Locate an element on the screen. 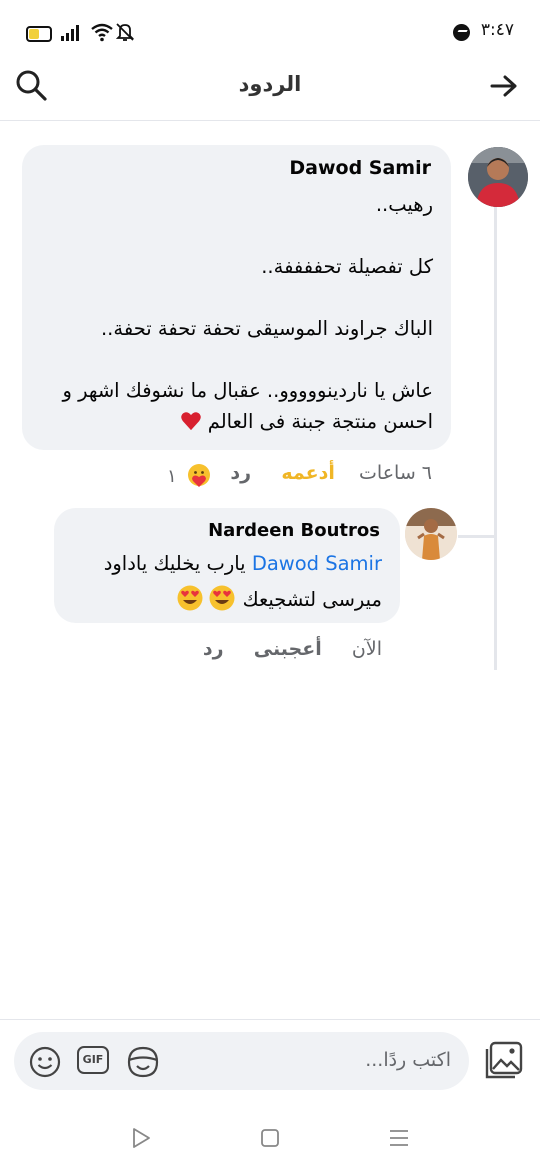  comment-text-line: كل تفصيلة تحففففة.. is located at coordinates (347, 266).